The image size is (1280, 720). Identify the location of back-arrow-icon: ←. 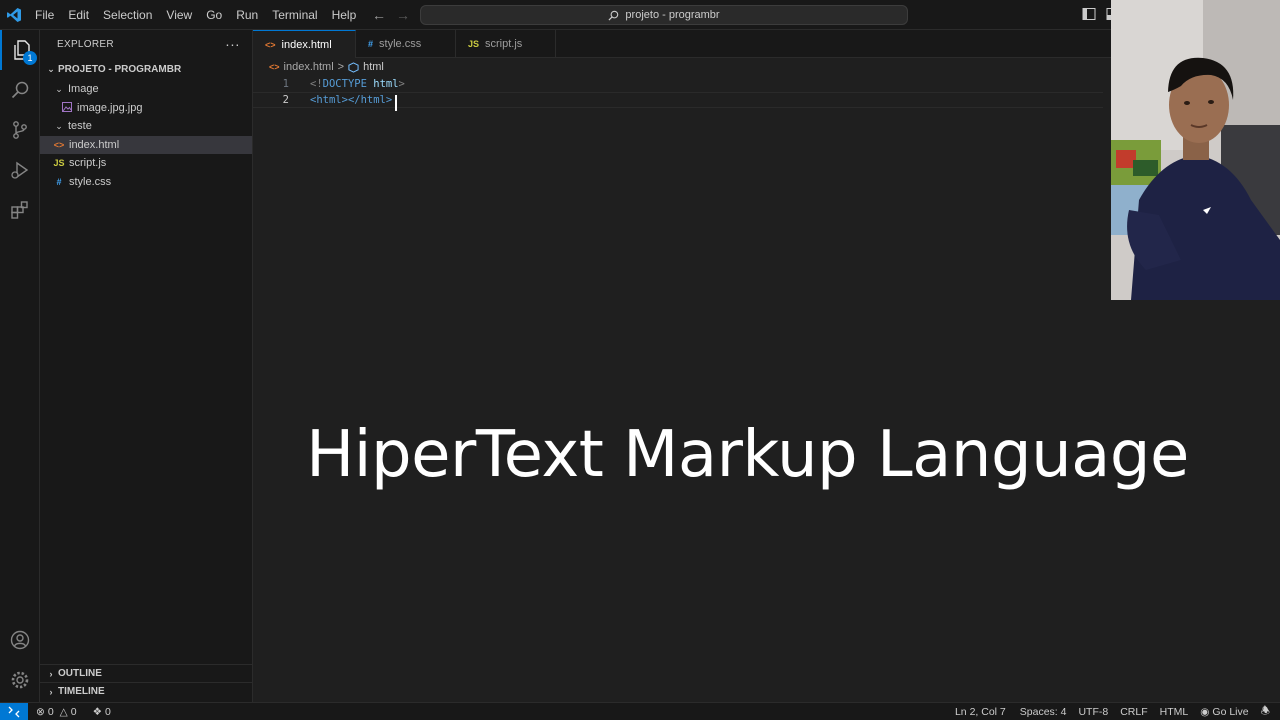
(379, 15).